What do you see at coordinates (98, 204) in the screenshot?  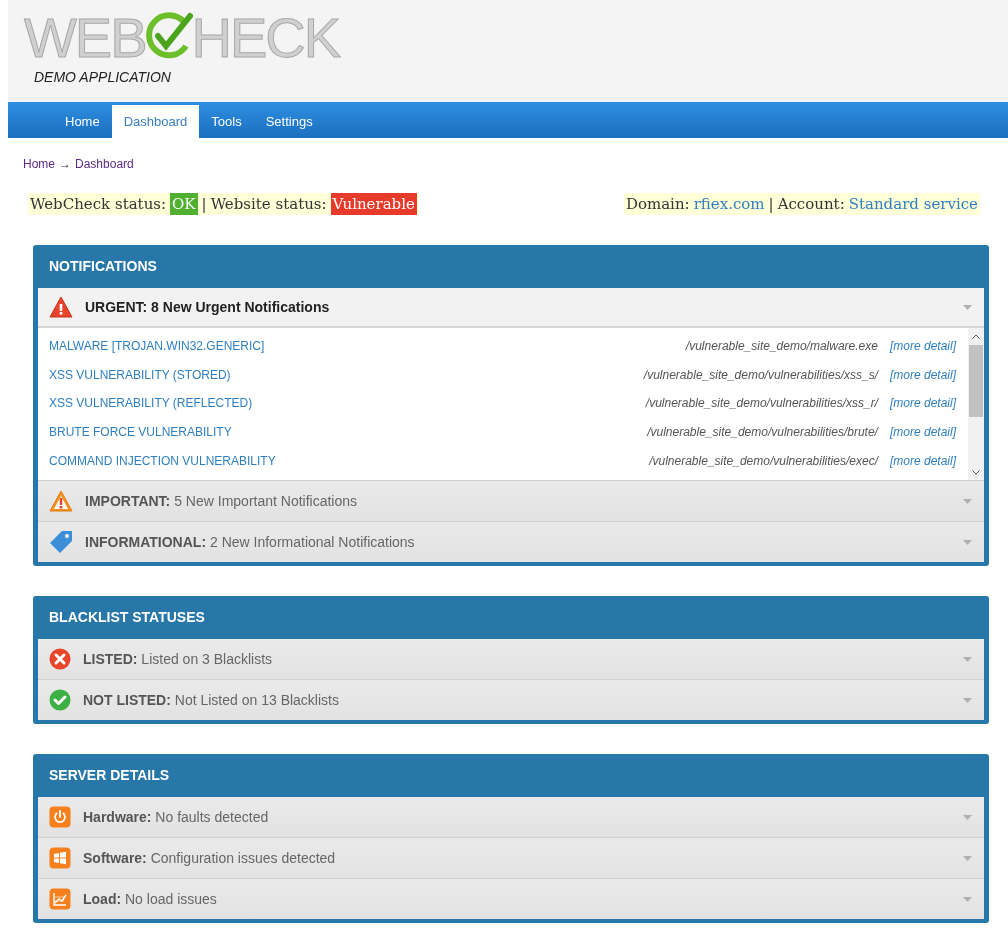 I see `status-label: WebCheck status:` at bounding box center [98, 204].